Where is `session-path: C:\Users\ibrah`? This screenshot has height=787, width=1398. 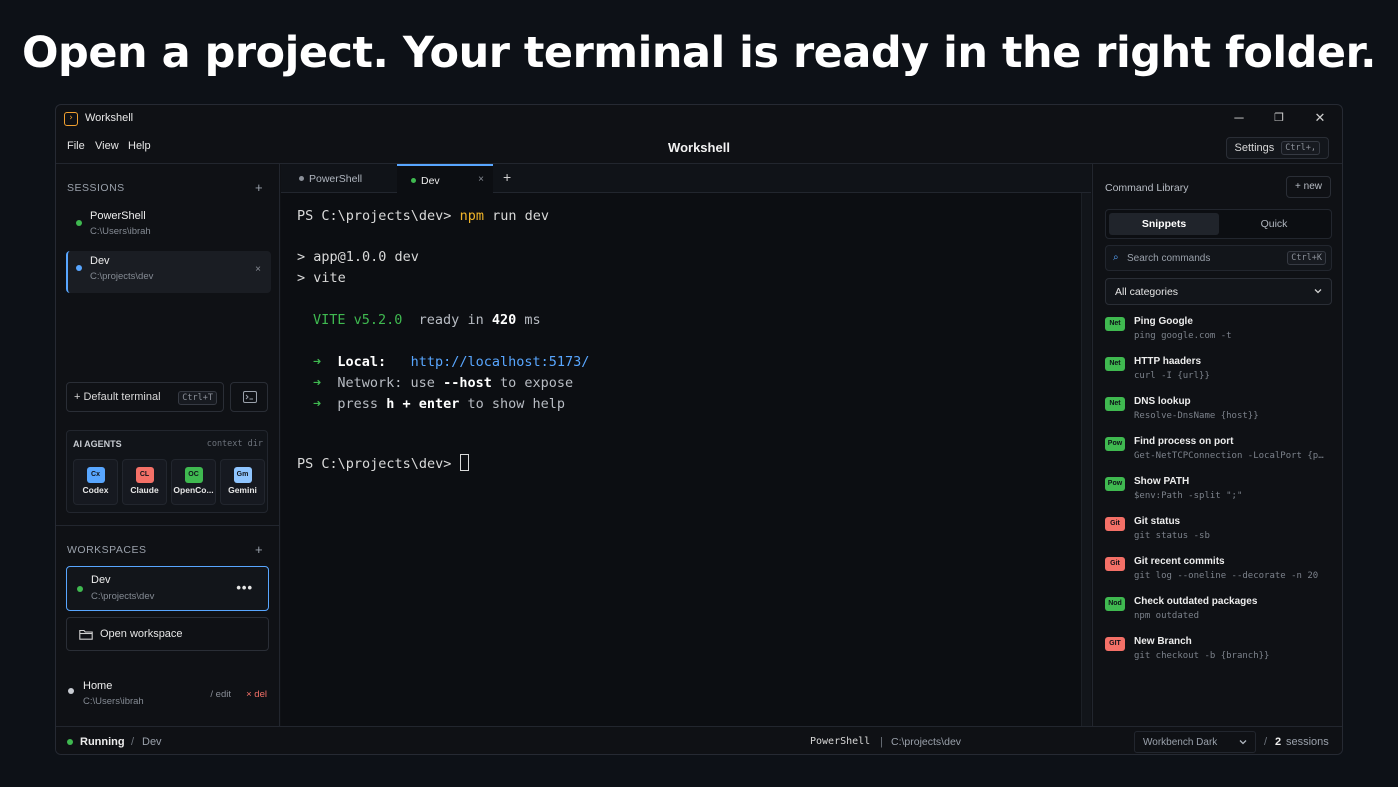
session-path: C:\Users\ibrah is located at coordinates (120, 231).